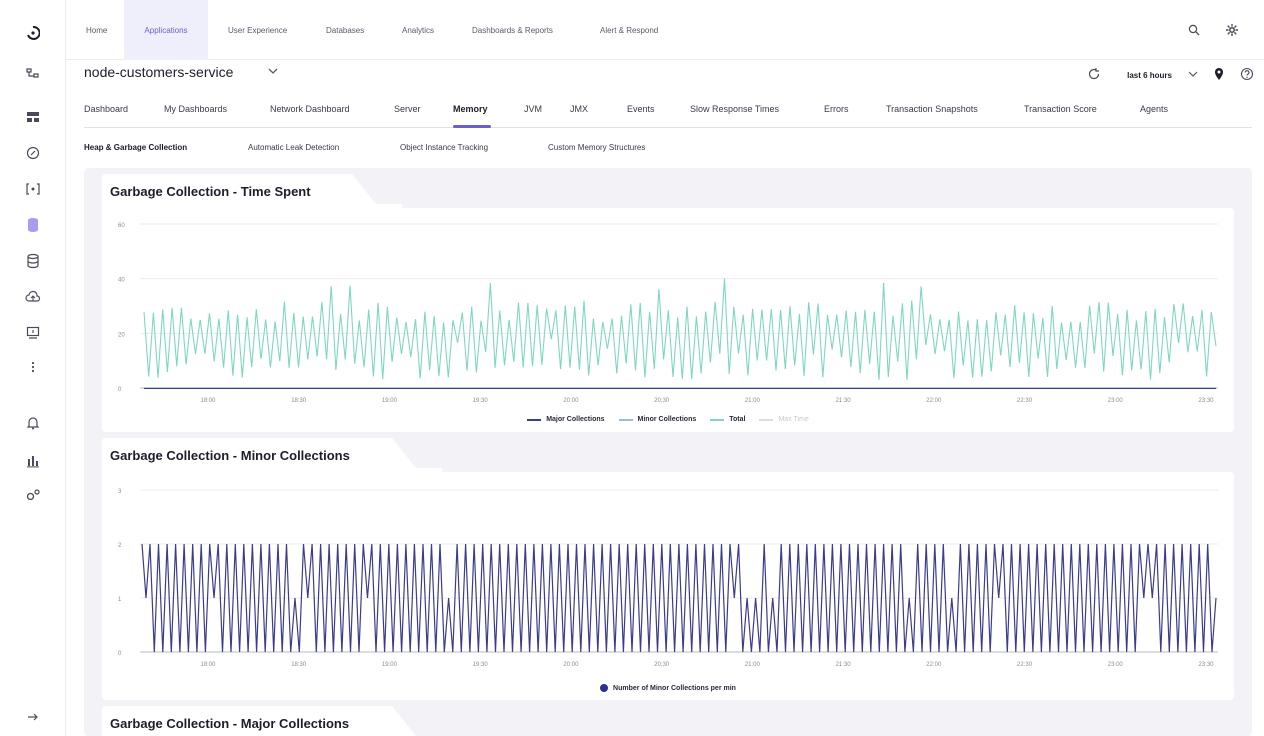  Describe the element at coordinates (230, 455) in the screenshot. I see `panel-title: Garbage Collection - Minor Collections` at that location.